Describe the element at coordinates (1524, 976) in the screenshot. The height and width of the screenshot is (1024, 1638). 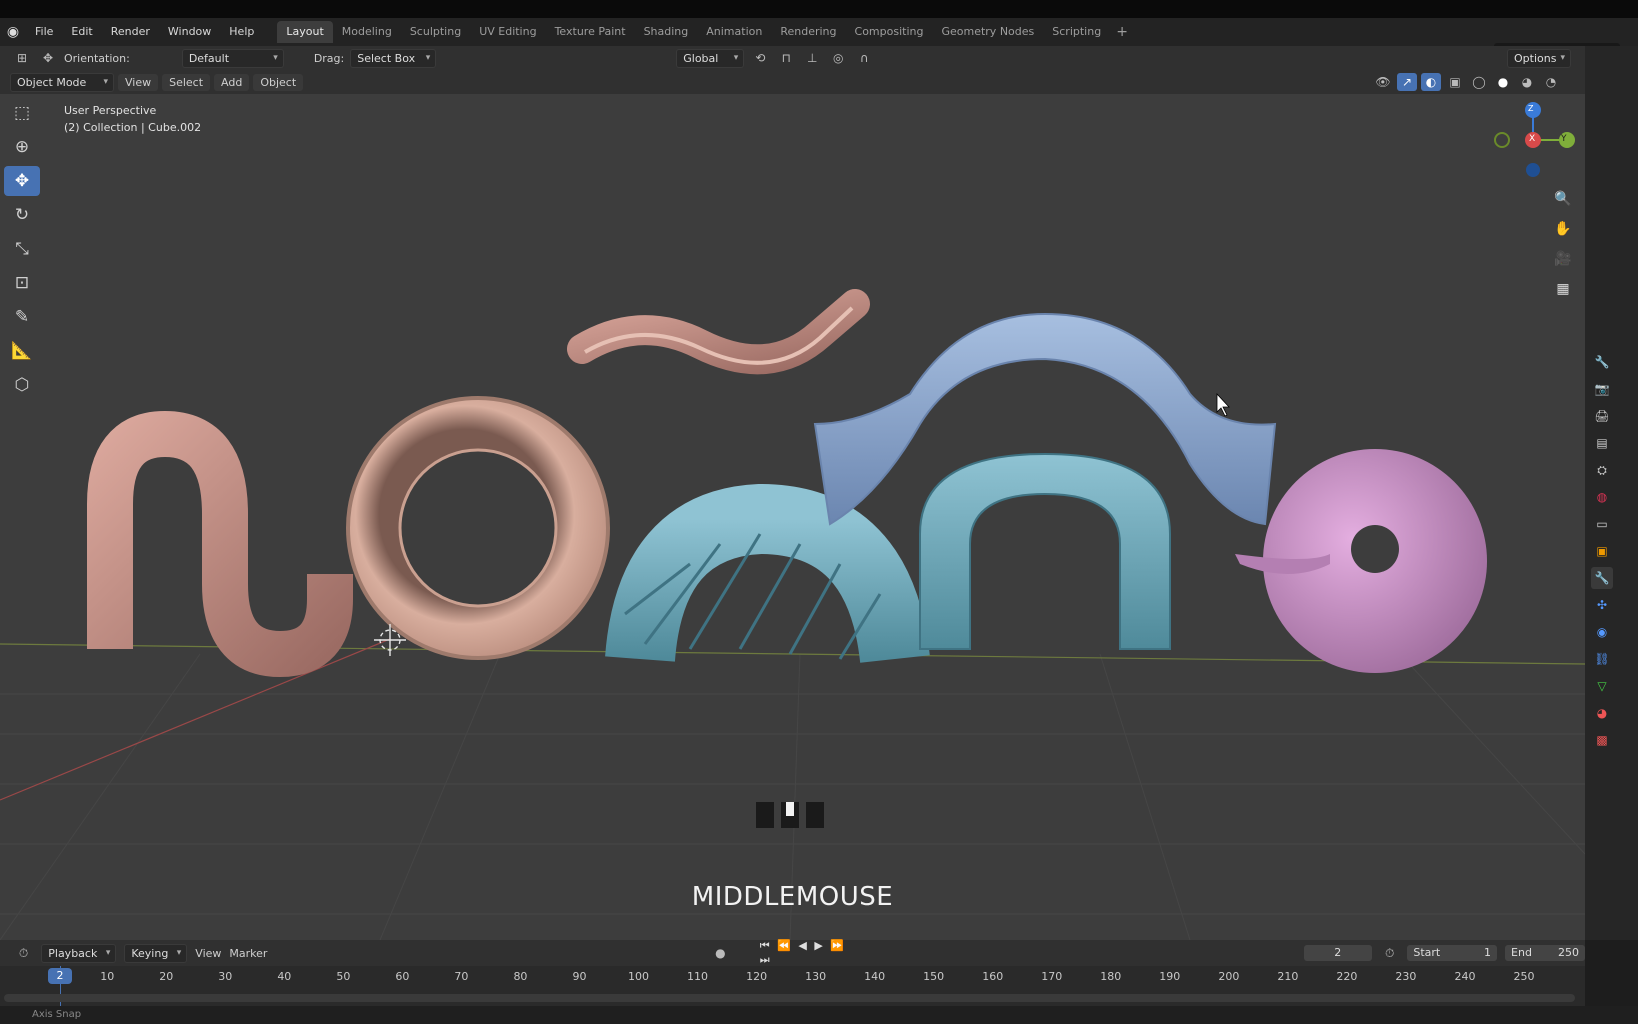
I see `timeline-tick: 250` at that location.